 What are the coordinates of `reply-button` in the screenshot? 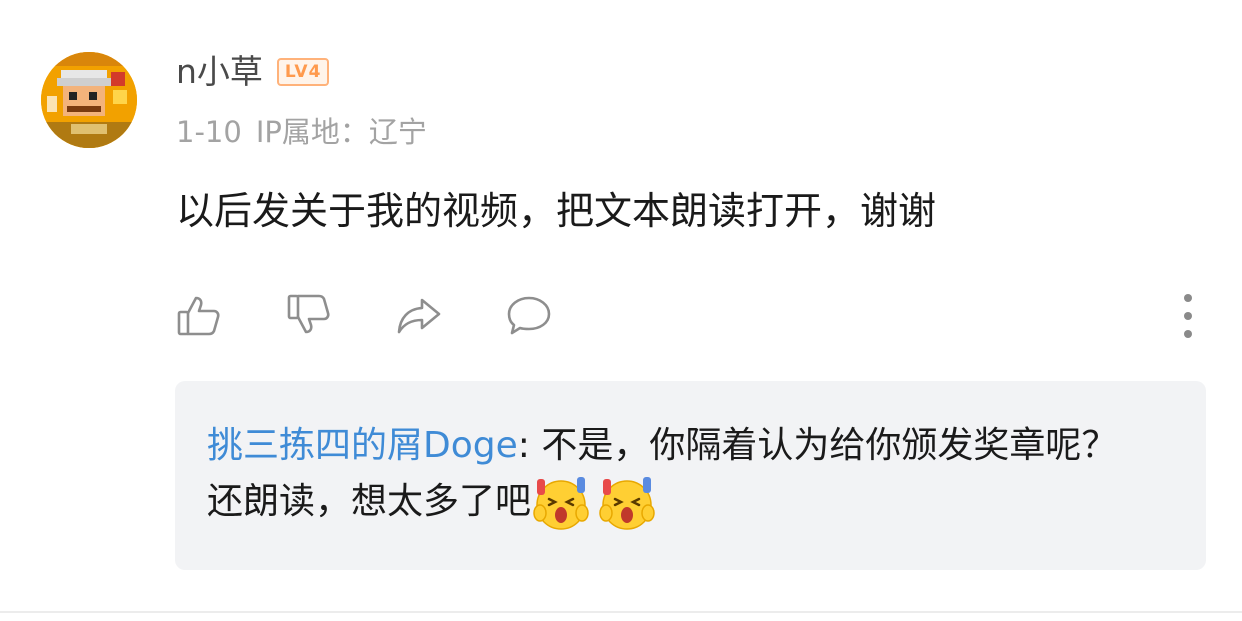 It's located at (529, 315).